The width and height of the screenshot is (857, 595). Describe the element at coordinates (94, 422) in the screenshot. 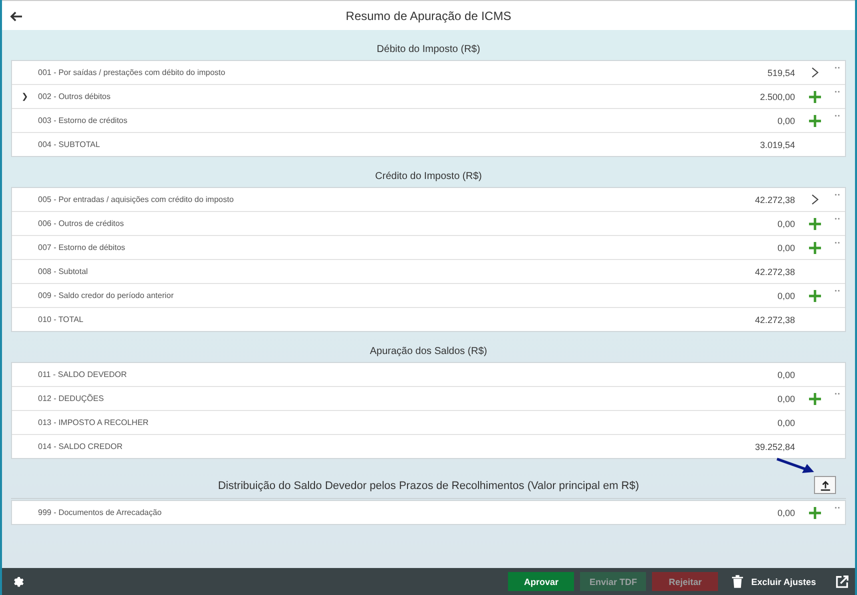

I see `row-label: 013 - IMPOSTO A RECOLHER` at that location.